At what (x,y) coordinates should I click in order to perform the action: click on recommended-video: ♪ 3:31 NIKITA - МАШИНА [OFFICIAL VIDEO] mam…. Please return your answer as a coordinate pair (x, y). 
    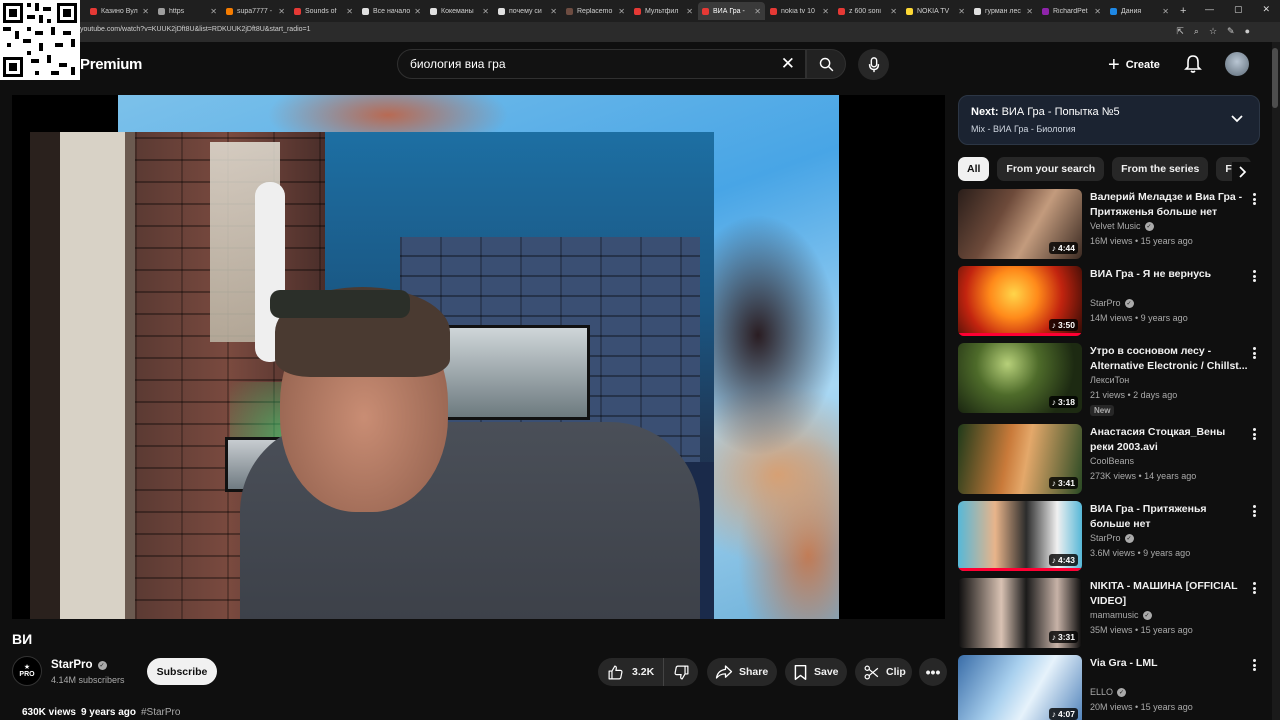
    Looking at the image, I should click on (1110, 613).